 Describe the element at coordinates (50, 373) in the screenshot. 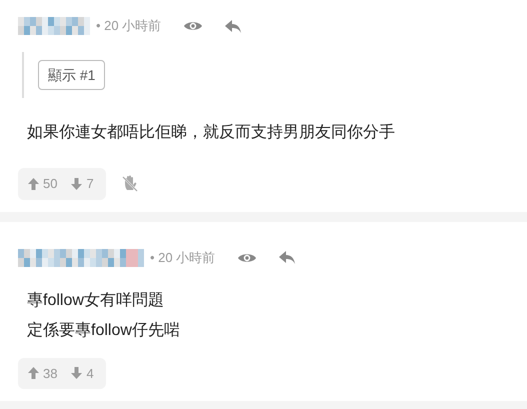

I see `upvote-count: 38` at that location.